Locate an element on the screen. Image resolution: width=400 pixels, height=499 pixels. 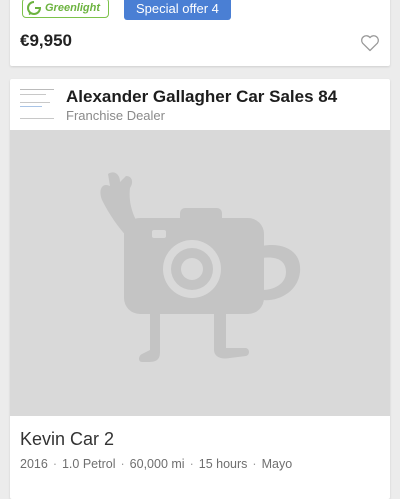
meta-mileage: 60,000 mi is located at coordinates (157, 464).